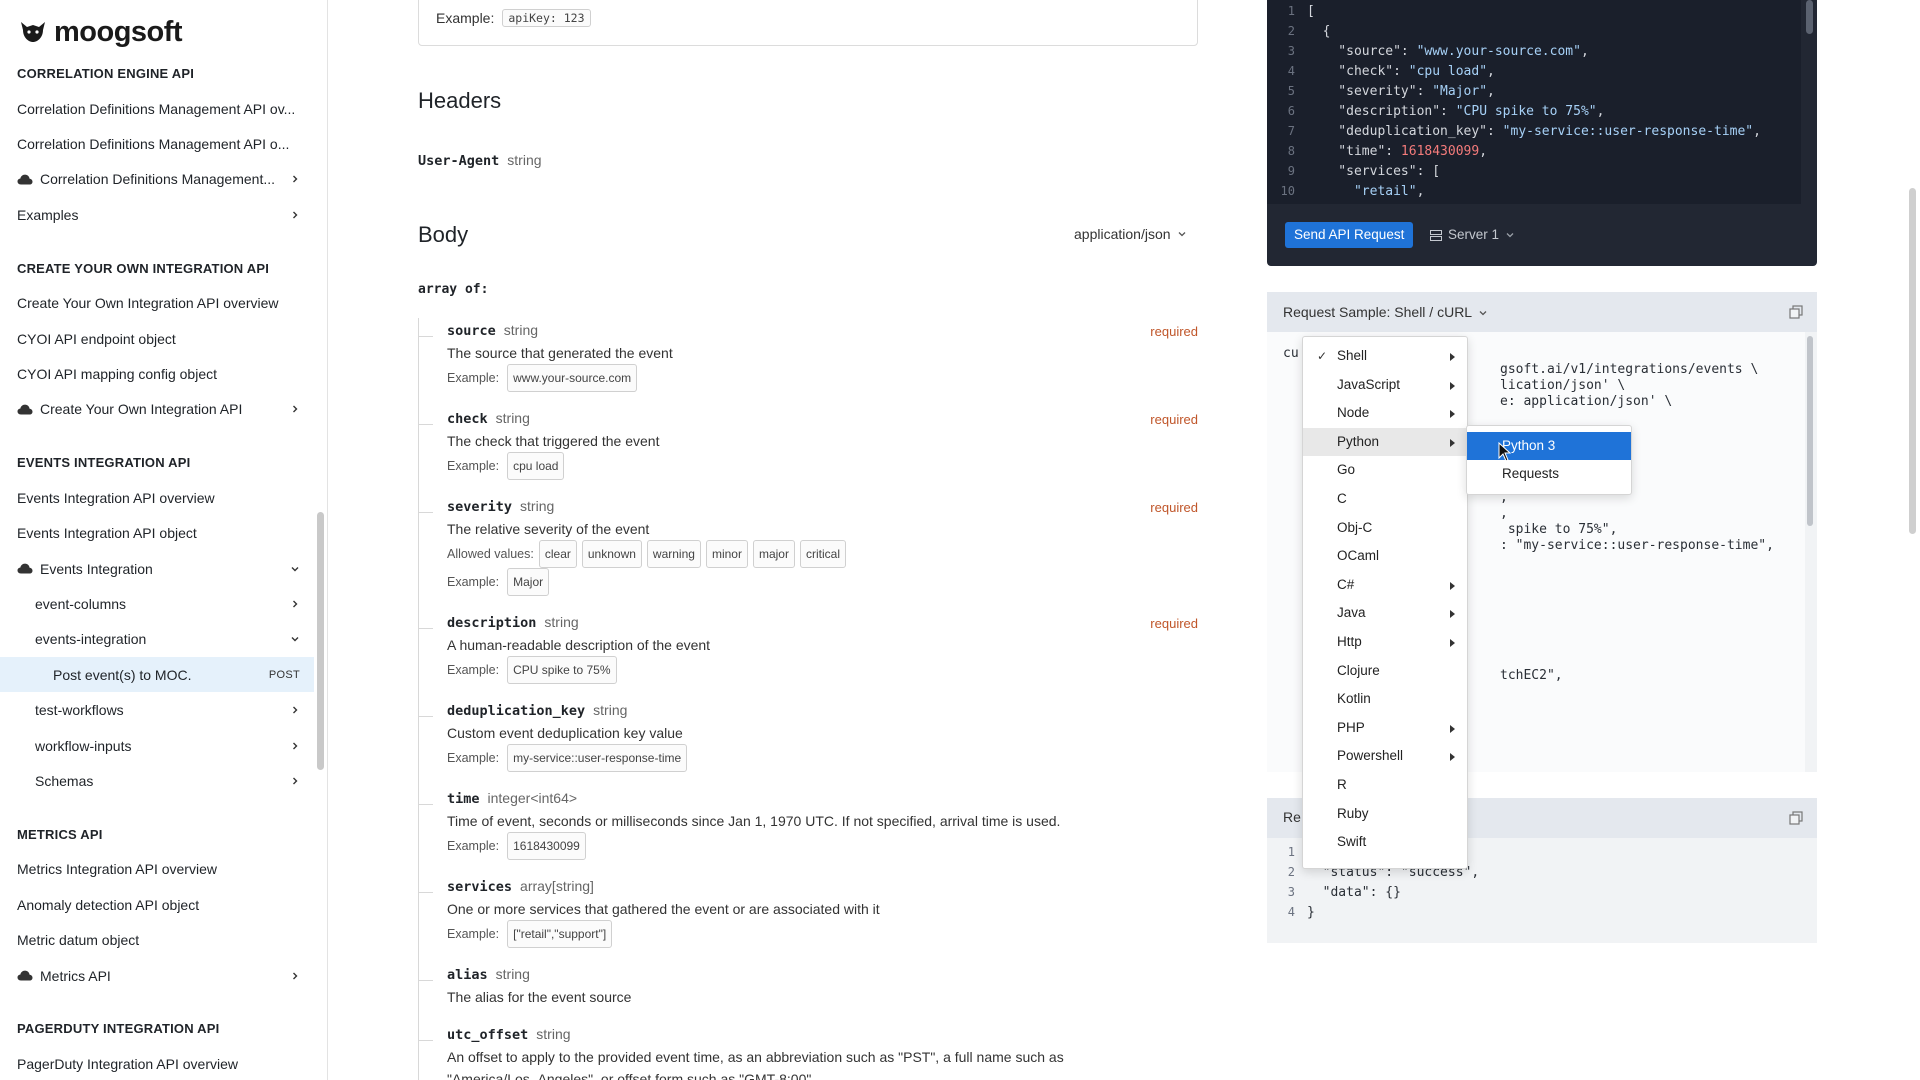 The height and width of the screenshot is (1080, 1920). I want to click on language-menu-item-label: PHP, so click(1351, 727).